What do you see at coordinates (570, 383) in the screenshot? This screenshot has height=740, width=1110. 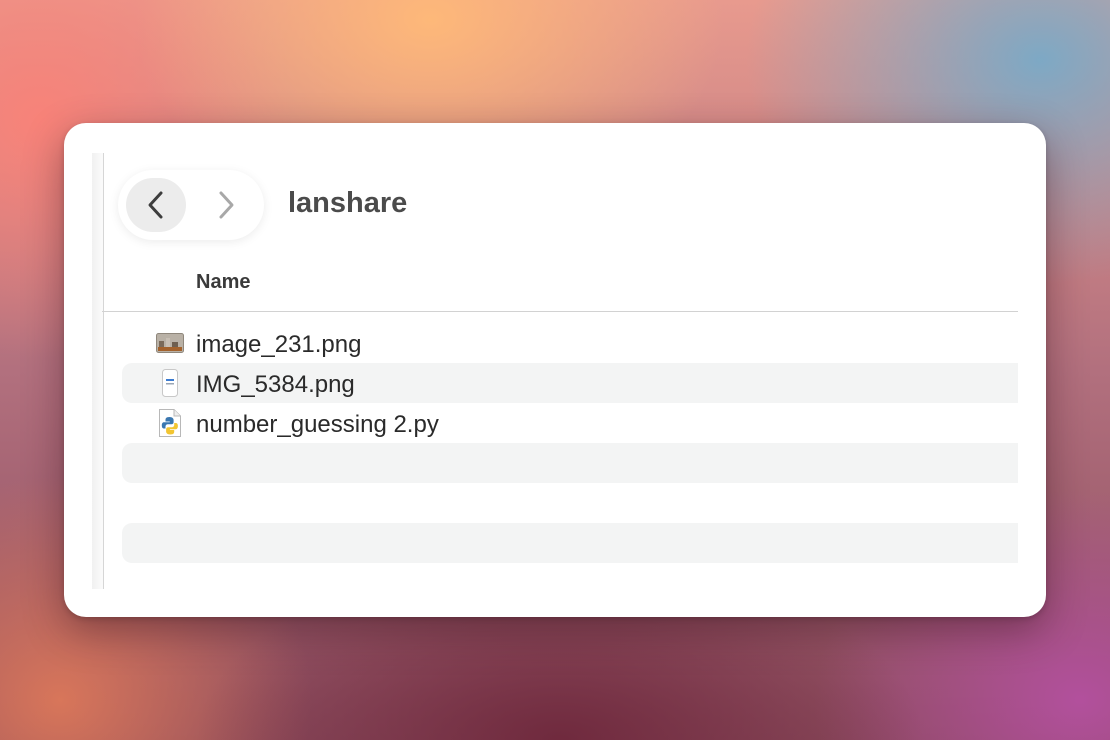 I see `file-row-img-5384: IMG_5384.png` at bounding box center [570, 383].